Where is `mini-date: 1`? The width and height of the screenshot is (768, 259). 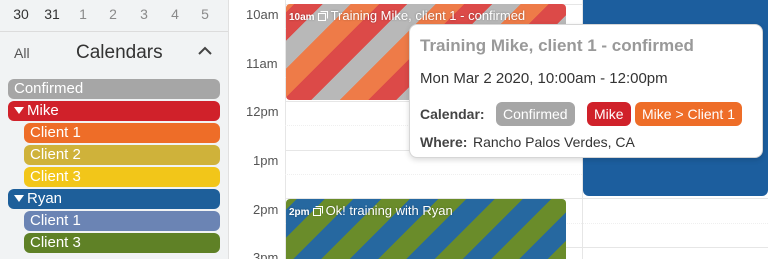
mini-date: 1 is located at coordinates (83, 14).